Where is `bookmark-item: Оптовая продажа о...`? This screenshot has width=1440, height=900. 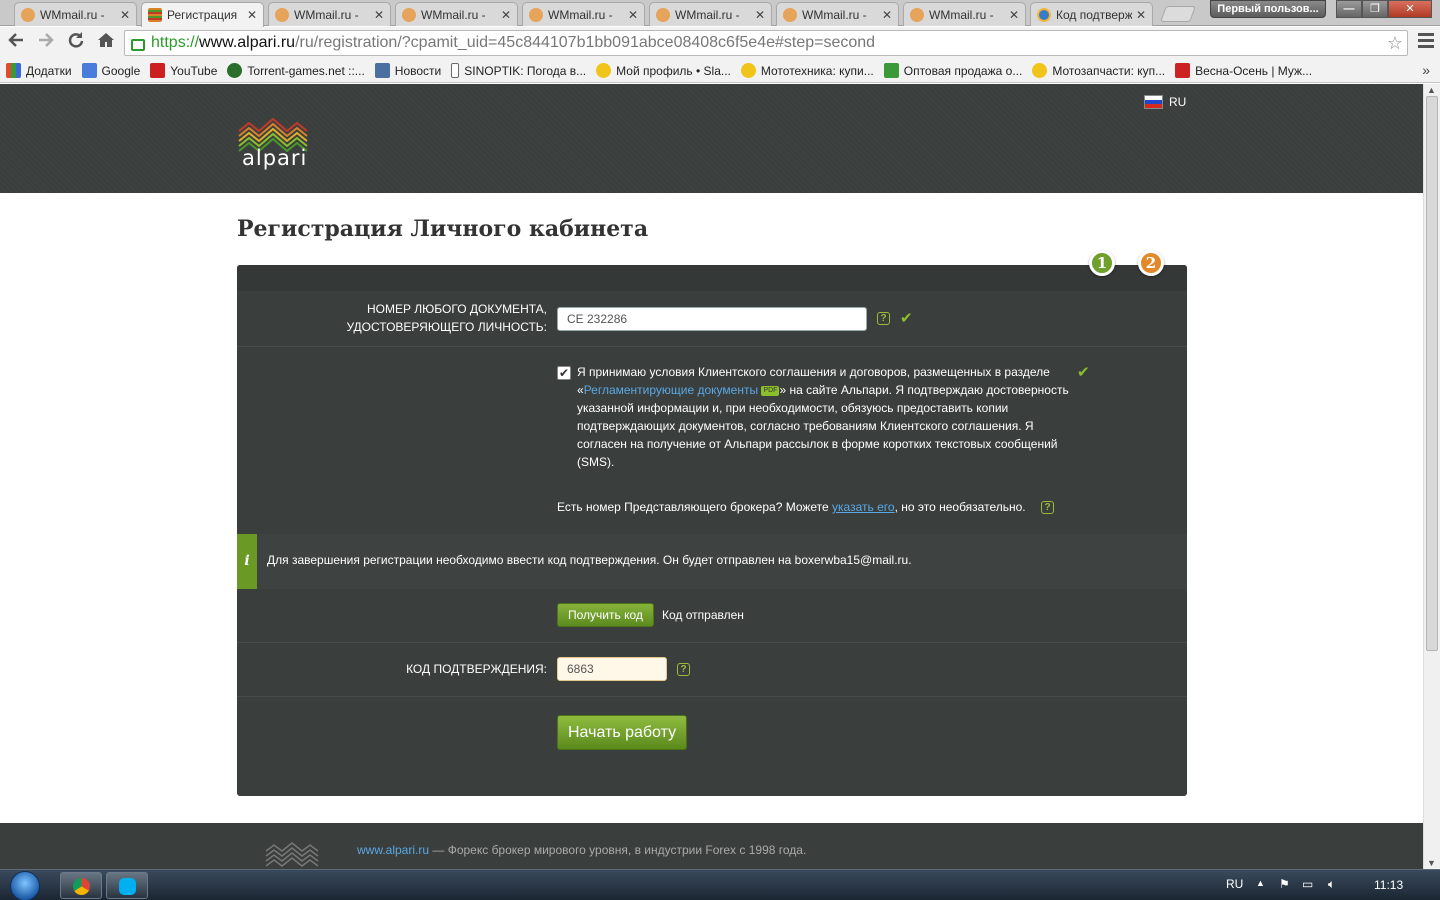 bookmark-item: Оптовая продажа о... is located at coordinates (952, 70).